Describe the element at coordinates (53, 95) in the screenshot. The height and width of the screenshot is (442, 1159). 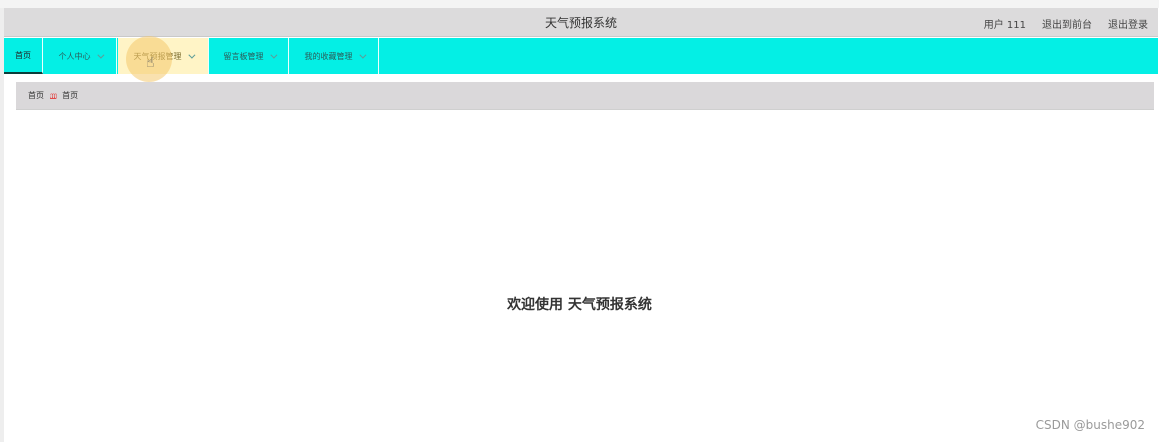
I see `breadcrumb-separator: ეეე` at that location.